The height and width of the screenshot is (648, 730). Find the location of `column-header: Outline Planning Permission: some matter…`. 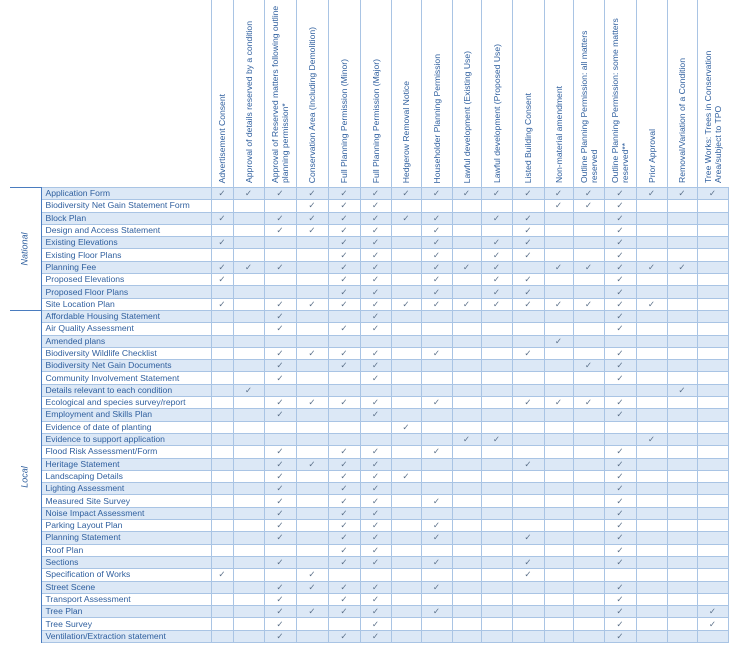

column-header: Outline Planning Permission: some matter… is located at coordinates (619, 94).